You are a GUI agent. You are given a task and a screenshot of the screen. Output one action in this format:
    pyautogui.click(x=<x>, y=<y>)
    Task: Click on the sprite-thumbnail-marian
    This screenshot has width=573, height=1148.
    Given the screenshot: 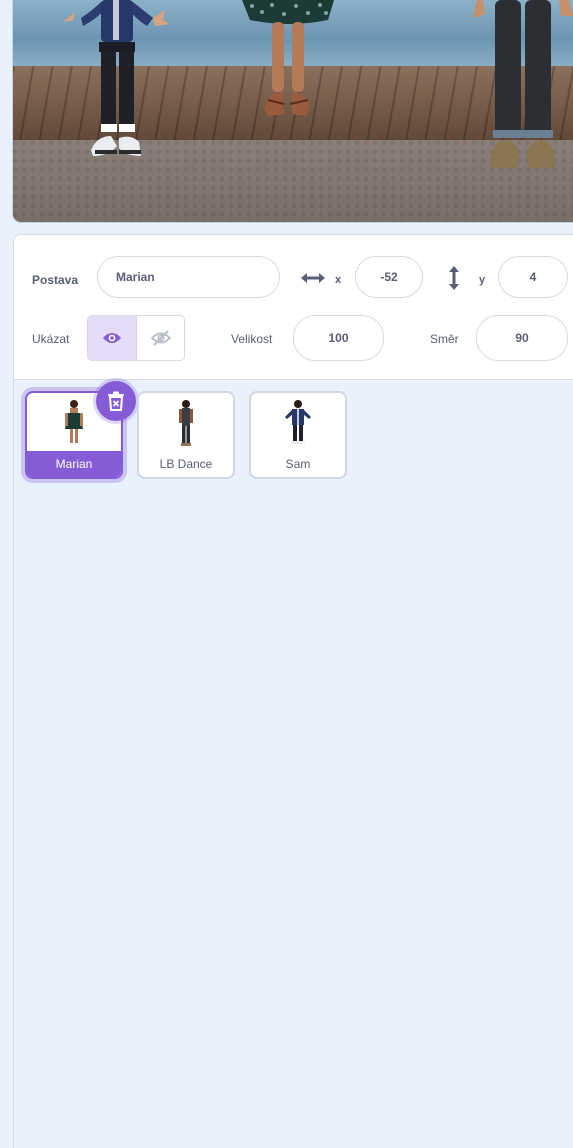 What is the action you would take?
    pyautogui.click(x=74, y=421)
    